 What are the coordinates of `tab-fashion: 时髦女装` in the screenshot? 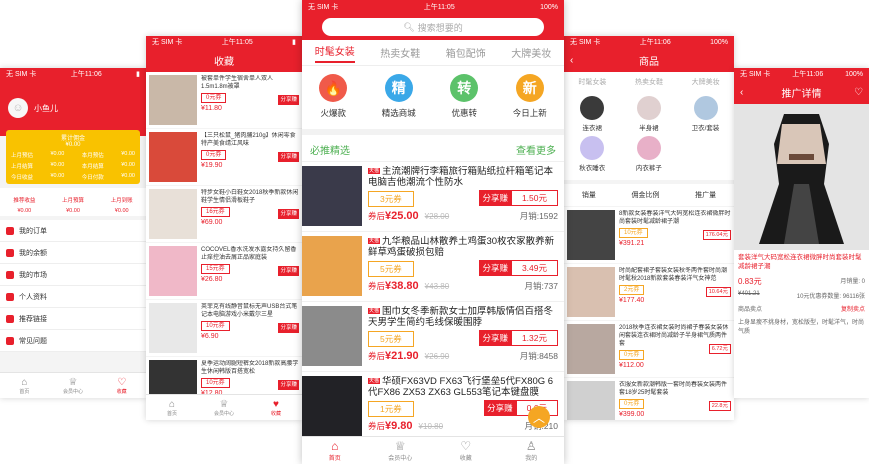 It's located at (592, 82).